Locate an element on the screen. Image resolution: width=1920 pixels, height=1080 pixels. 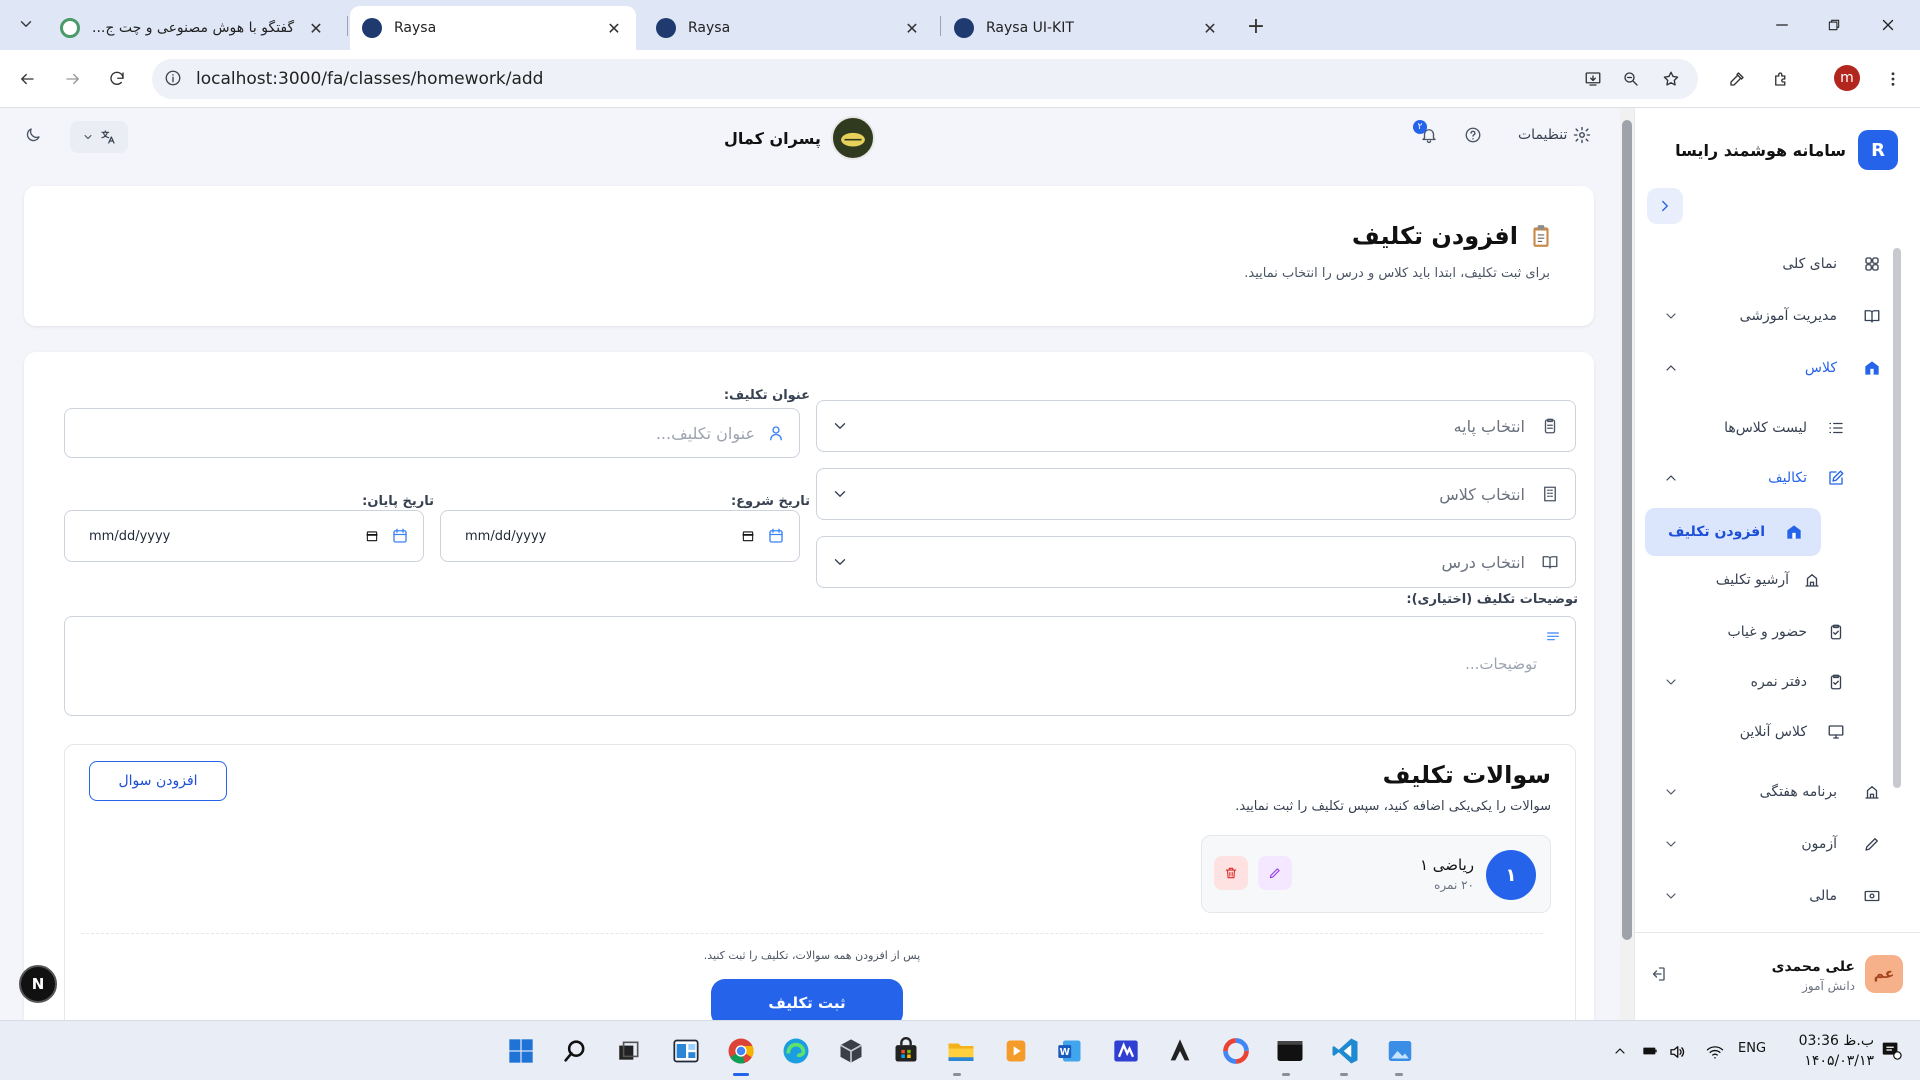
back-icon is located at coordinates (27, 79).